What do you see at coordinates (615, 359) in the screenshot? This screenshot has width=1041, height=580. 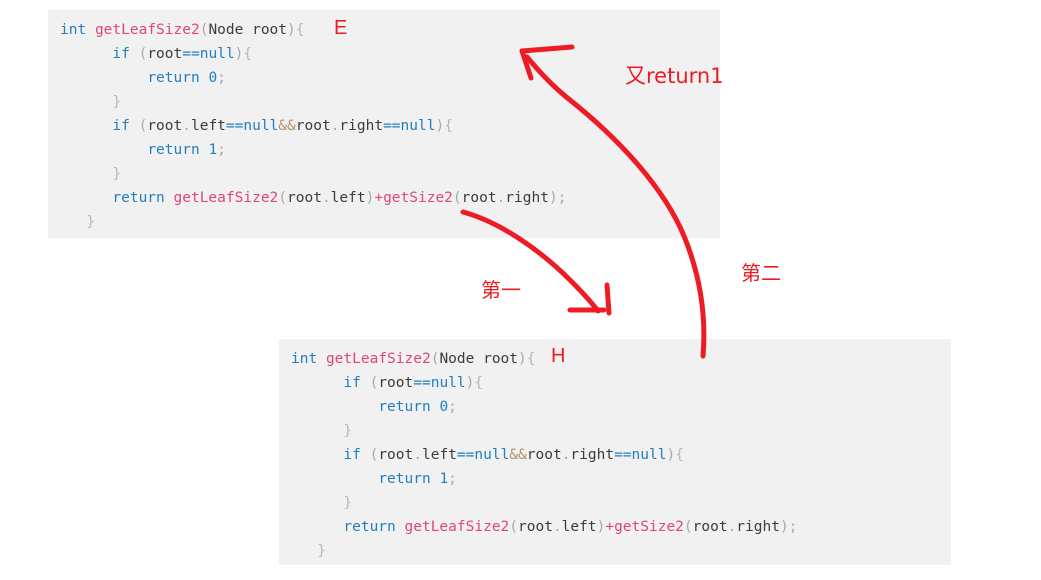 I see `code-line: int getLeafSize2(Node root){` at bounding box center [615, 359].